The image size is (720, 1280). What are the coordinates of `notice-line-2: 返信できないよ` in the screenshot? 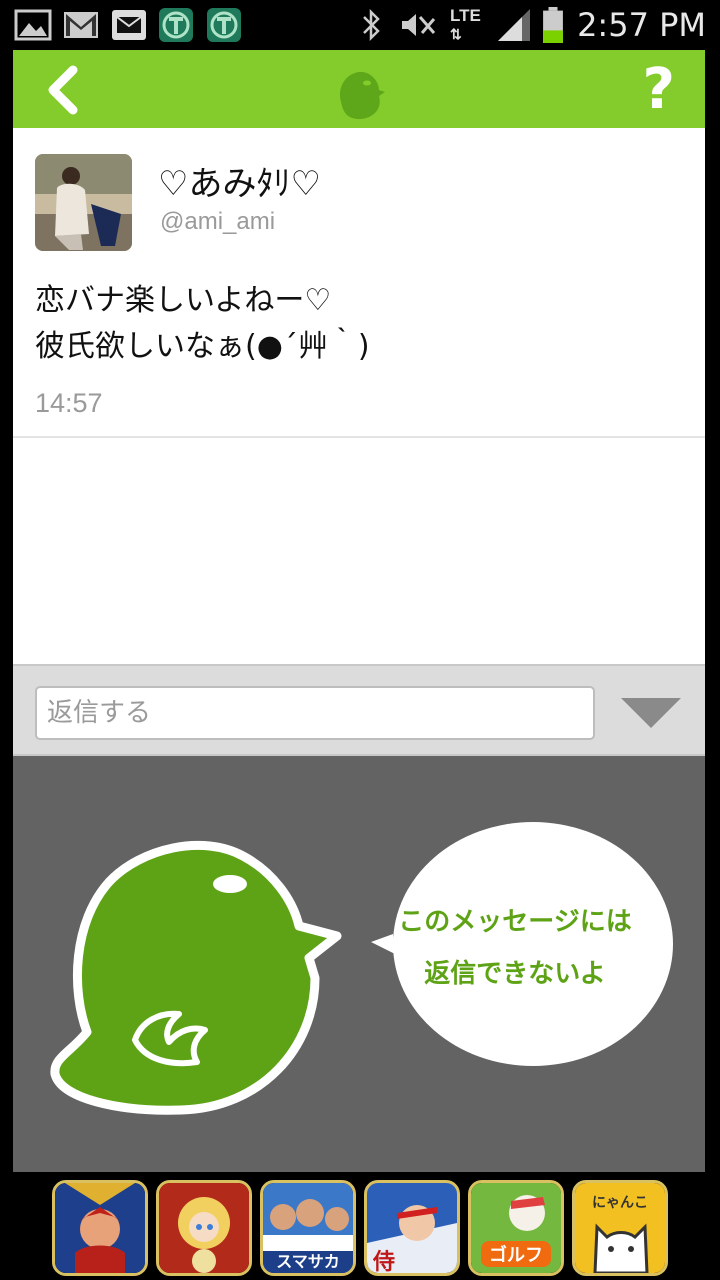 It's located at (515, 974).